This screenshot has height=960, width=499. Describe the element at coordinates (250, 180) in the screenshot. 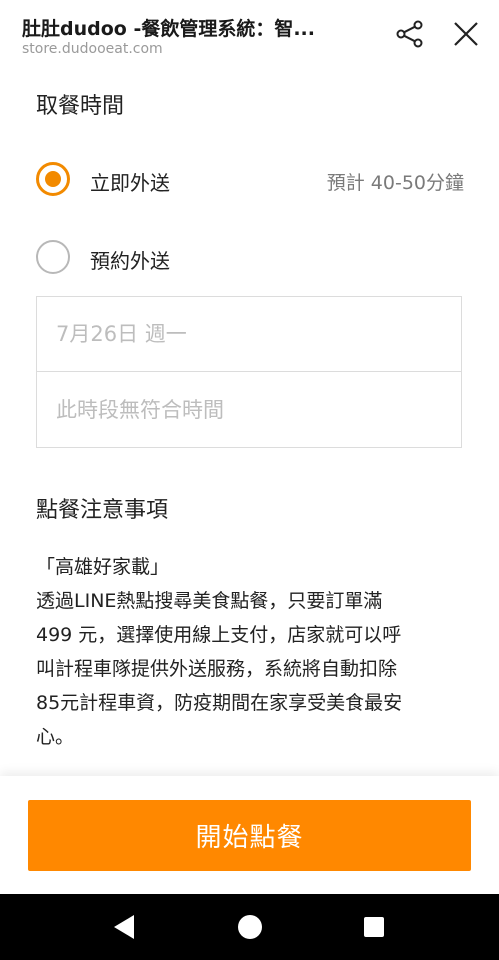

I see `option-immediate-delivery: 立即外送 預計 40-50分鐘` at that location.